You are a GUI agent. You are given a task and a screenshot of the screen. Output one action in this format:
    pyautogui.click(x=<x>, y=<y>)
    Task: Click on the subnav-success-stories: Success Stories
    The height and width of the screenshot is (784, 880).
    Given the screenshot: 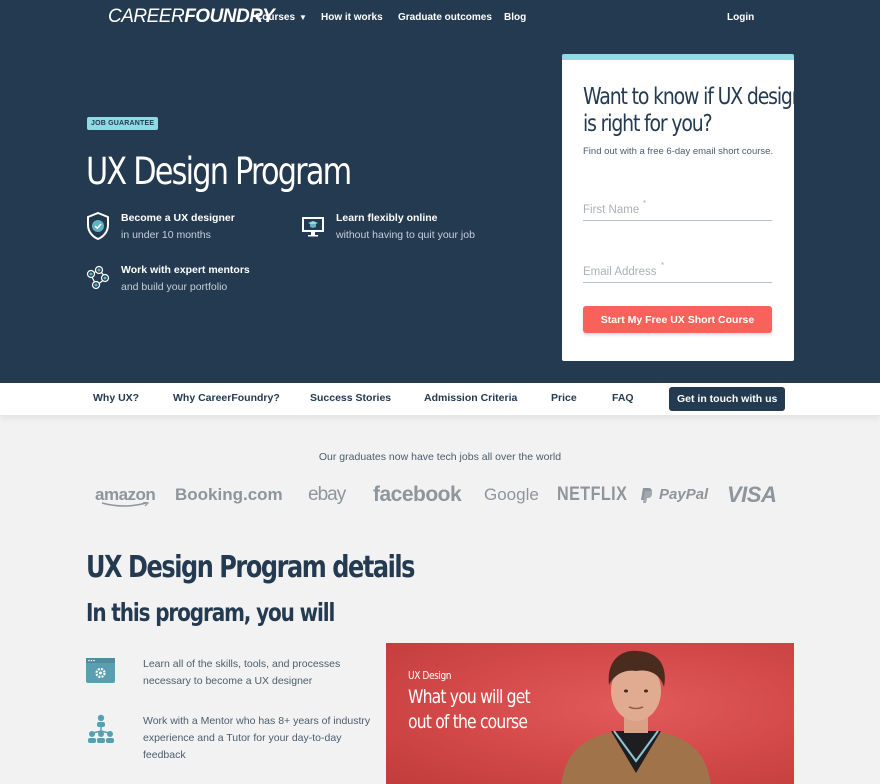 What is the action you would take?
    pyautogui.click(x=350, y=398)
    